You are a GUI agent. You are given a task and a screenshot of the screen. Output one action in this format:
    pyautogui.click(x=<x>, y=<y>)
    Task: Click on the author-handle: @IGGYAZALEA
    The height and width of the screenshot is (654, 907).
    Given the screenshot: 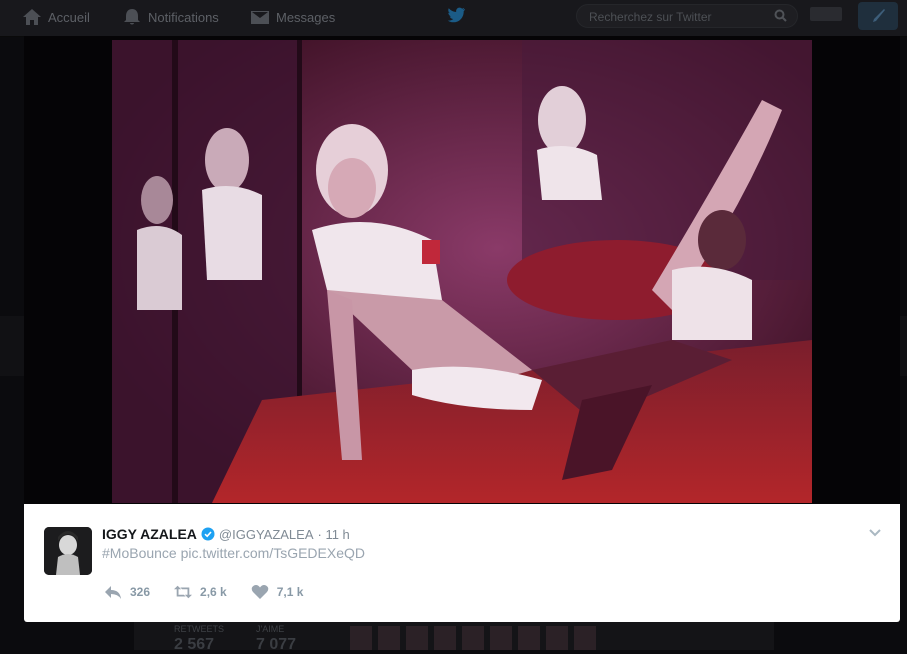 What is the action you would take?
    pyautogui.click(x=266, y=534)
    